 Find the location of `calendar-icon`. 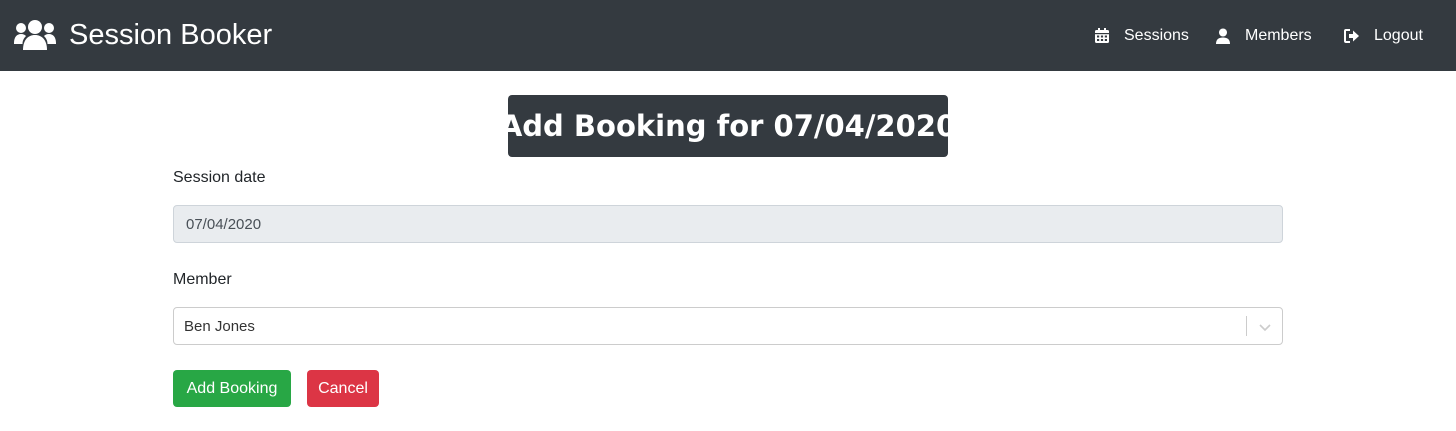

calendar-icon is located at coordinates (1102, 36).